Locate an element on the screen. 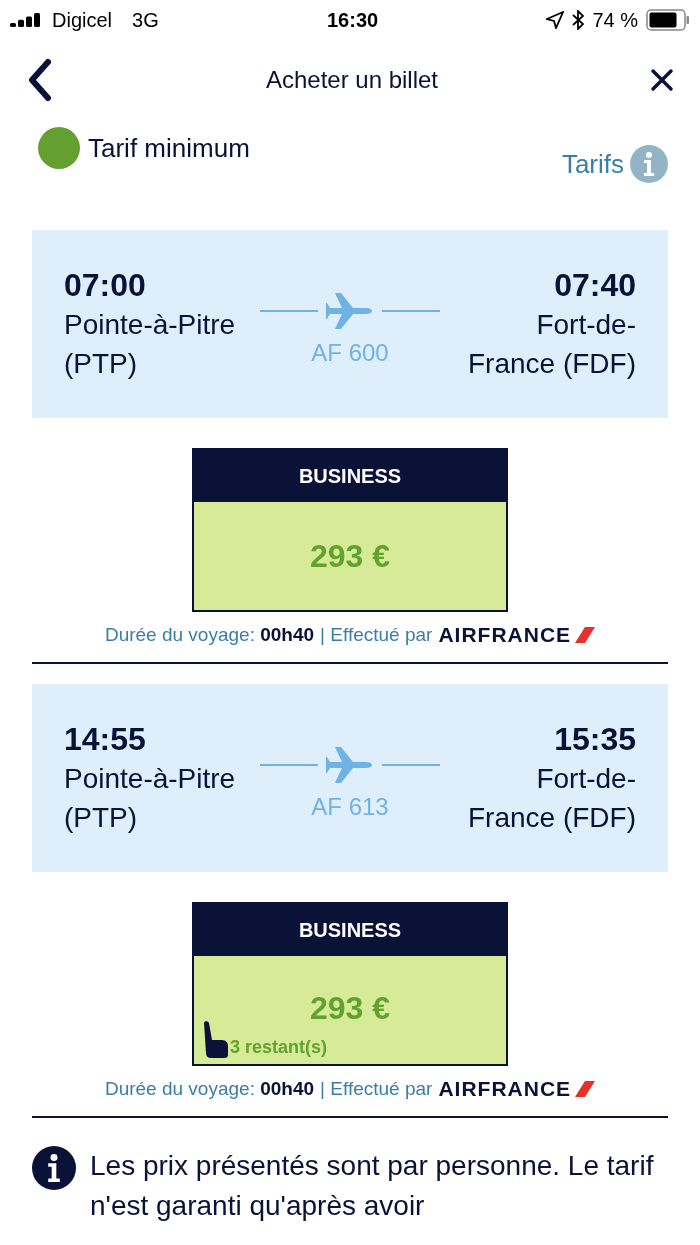  flight-number: AF 600 is located at coordinates (350, 353).